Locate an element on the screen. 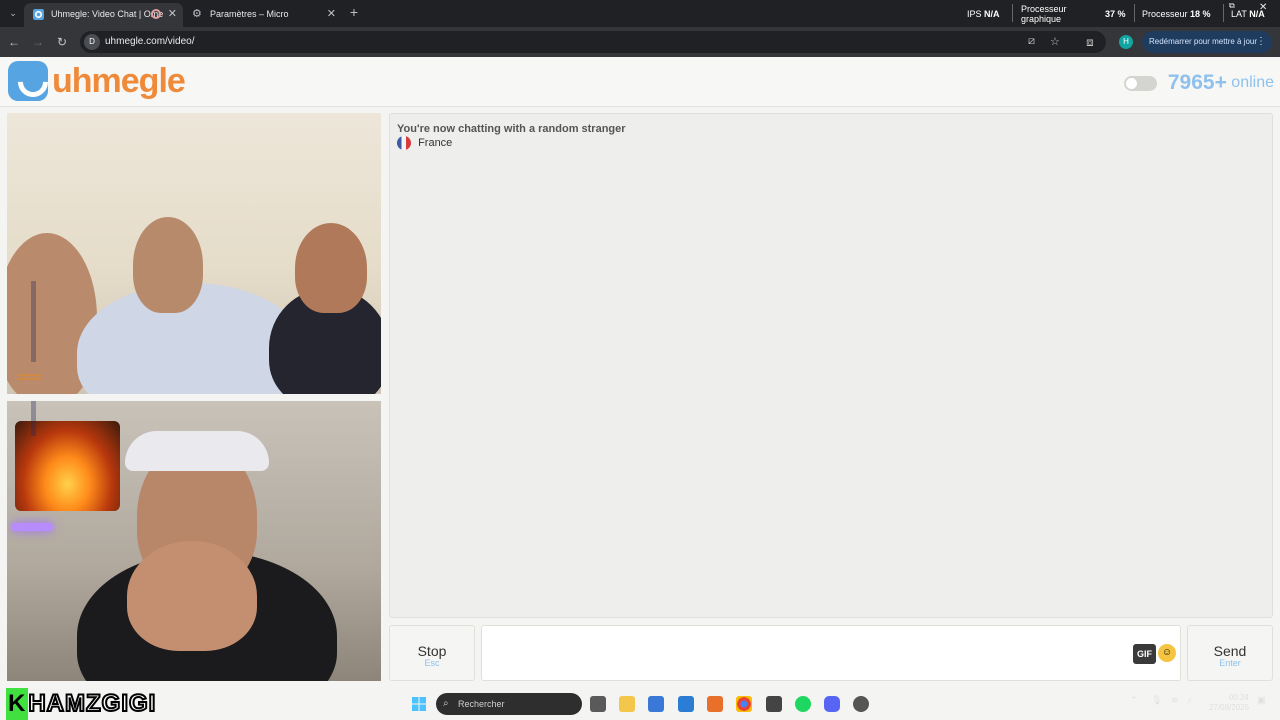  taskbar-search-placeholder: Rechercher is located at coordinates (481, 704).